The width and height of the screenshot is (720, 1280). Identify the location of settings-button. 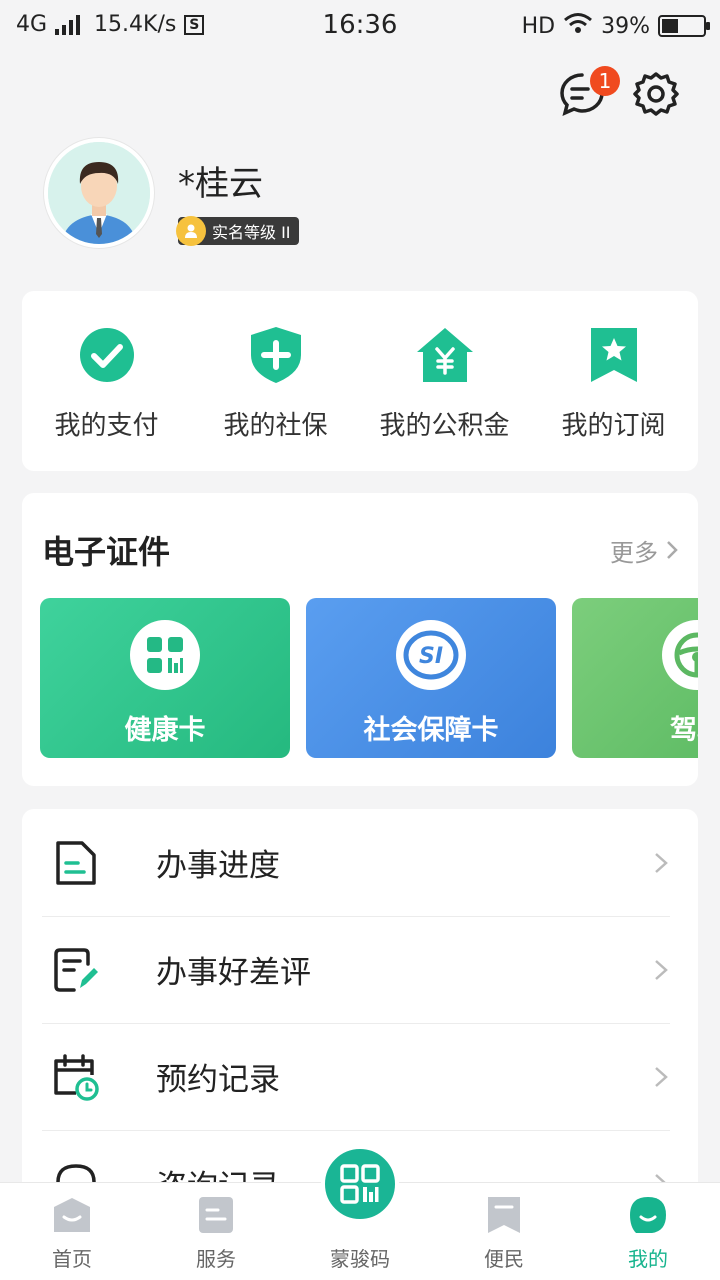
(656, 94).